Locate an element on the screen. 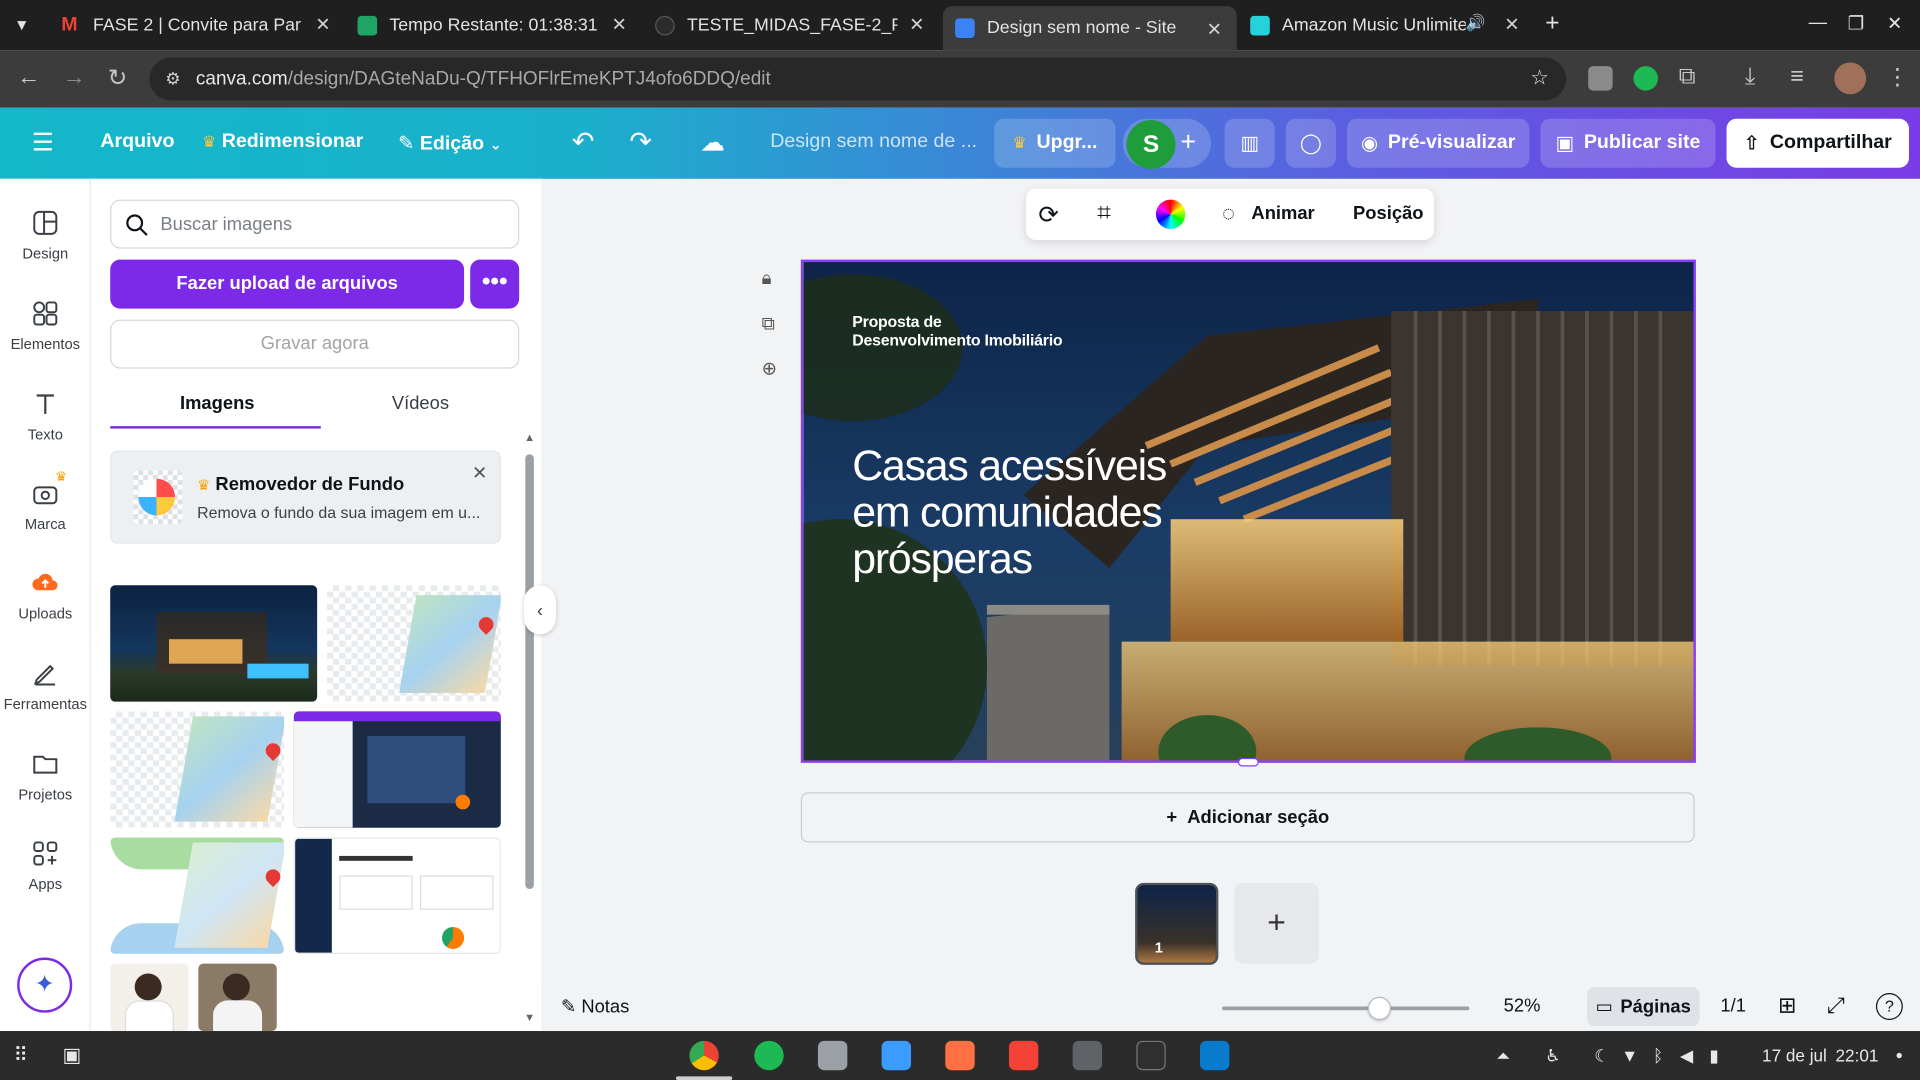  minimize-icon: — is located at coordinates (1818, 22).